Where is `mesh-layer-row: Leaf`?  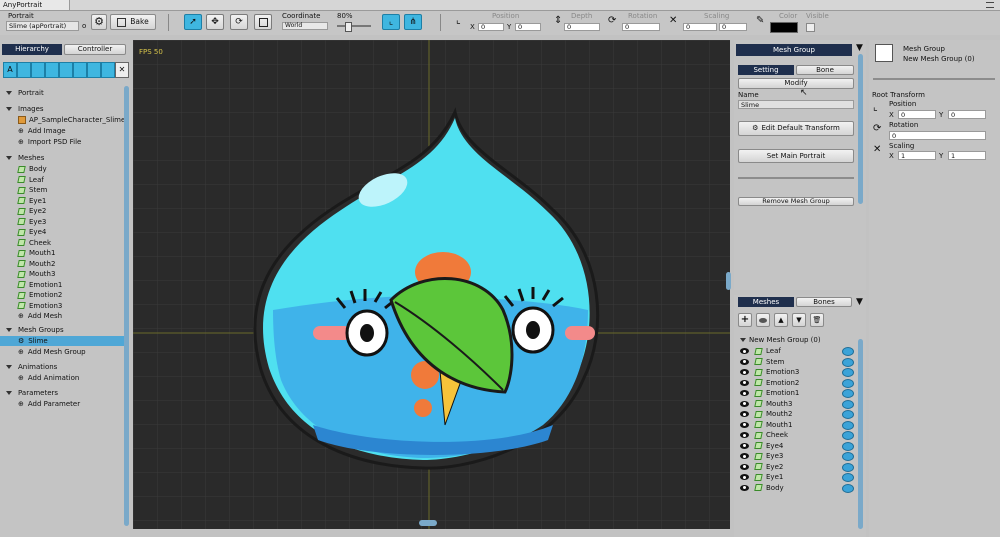
mesh-layer-row: Leaf is located at coordinates (797, 351).